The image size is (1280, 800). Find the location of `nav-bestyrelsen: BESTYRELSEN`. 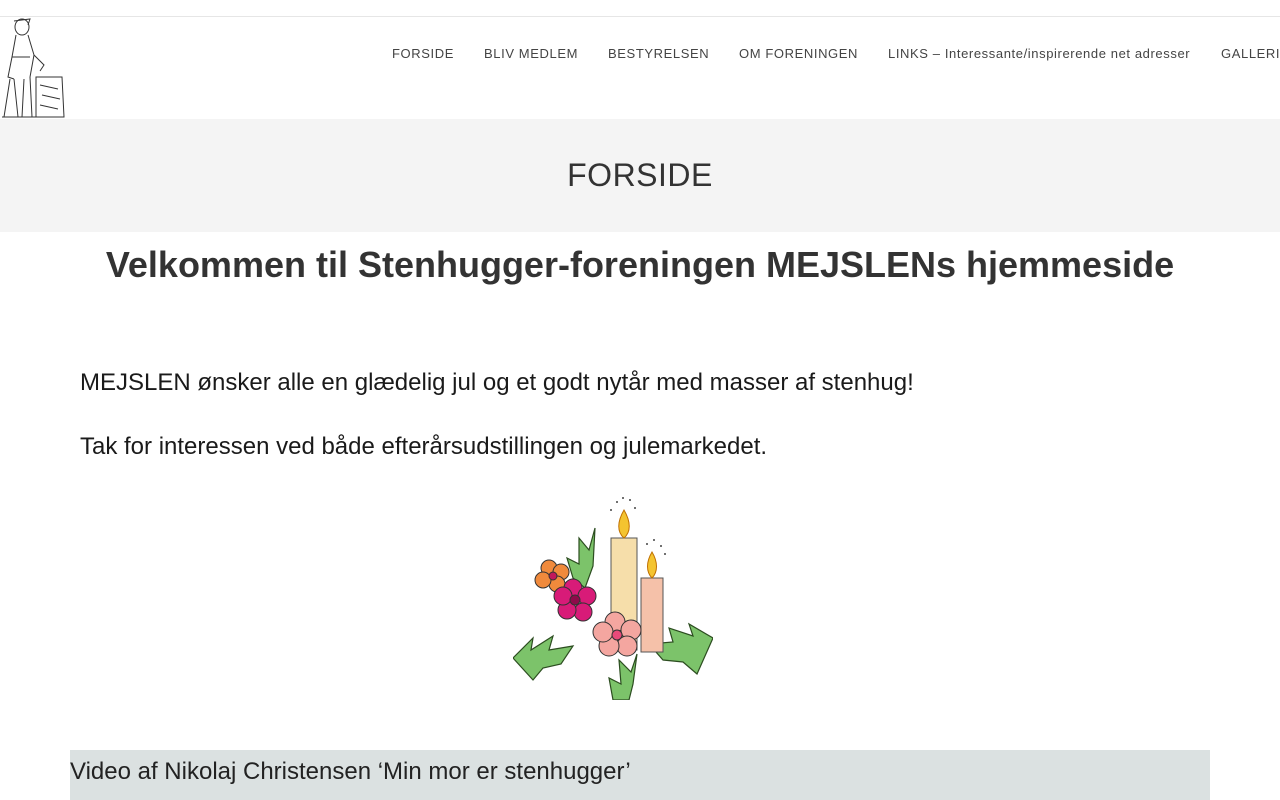

nav-bestyrelsen: BESTYRELSEN is located at coordinates (658, 53).